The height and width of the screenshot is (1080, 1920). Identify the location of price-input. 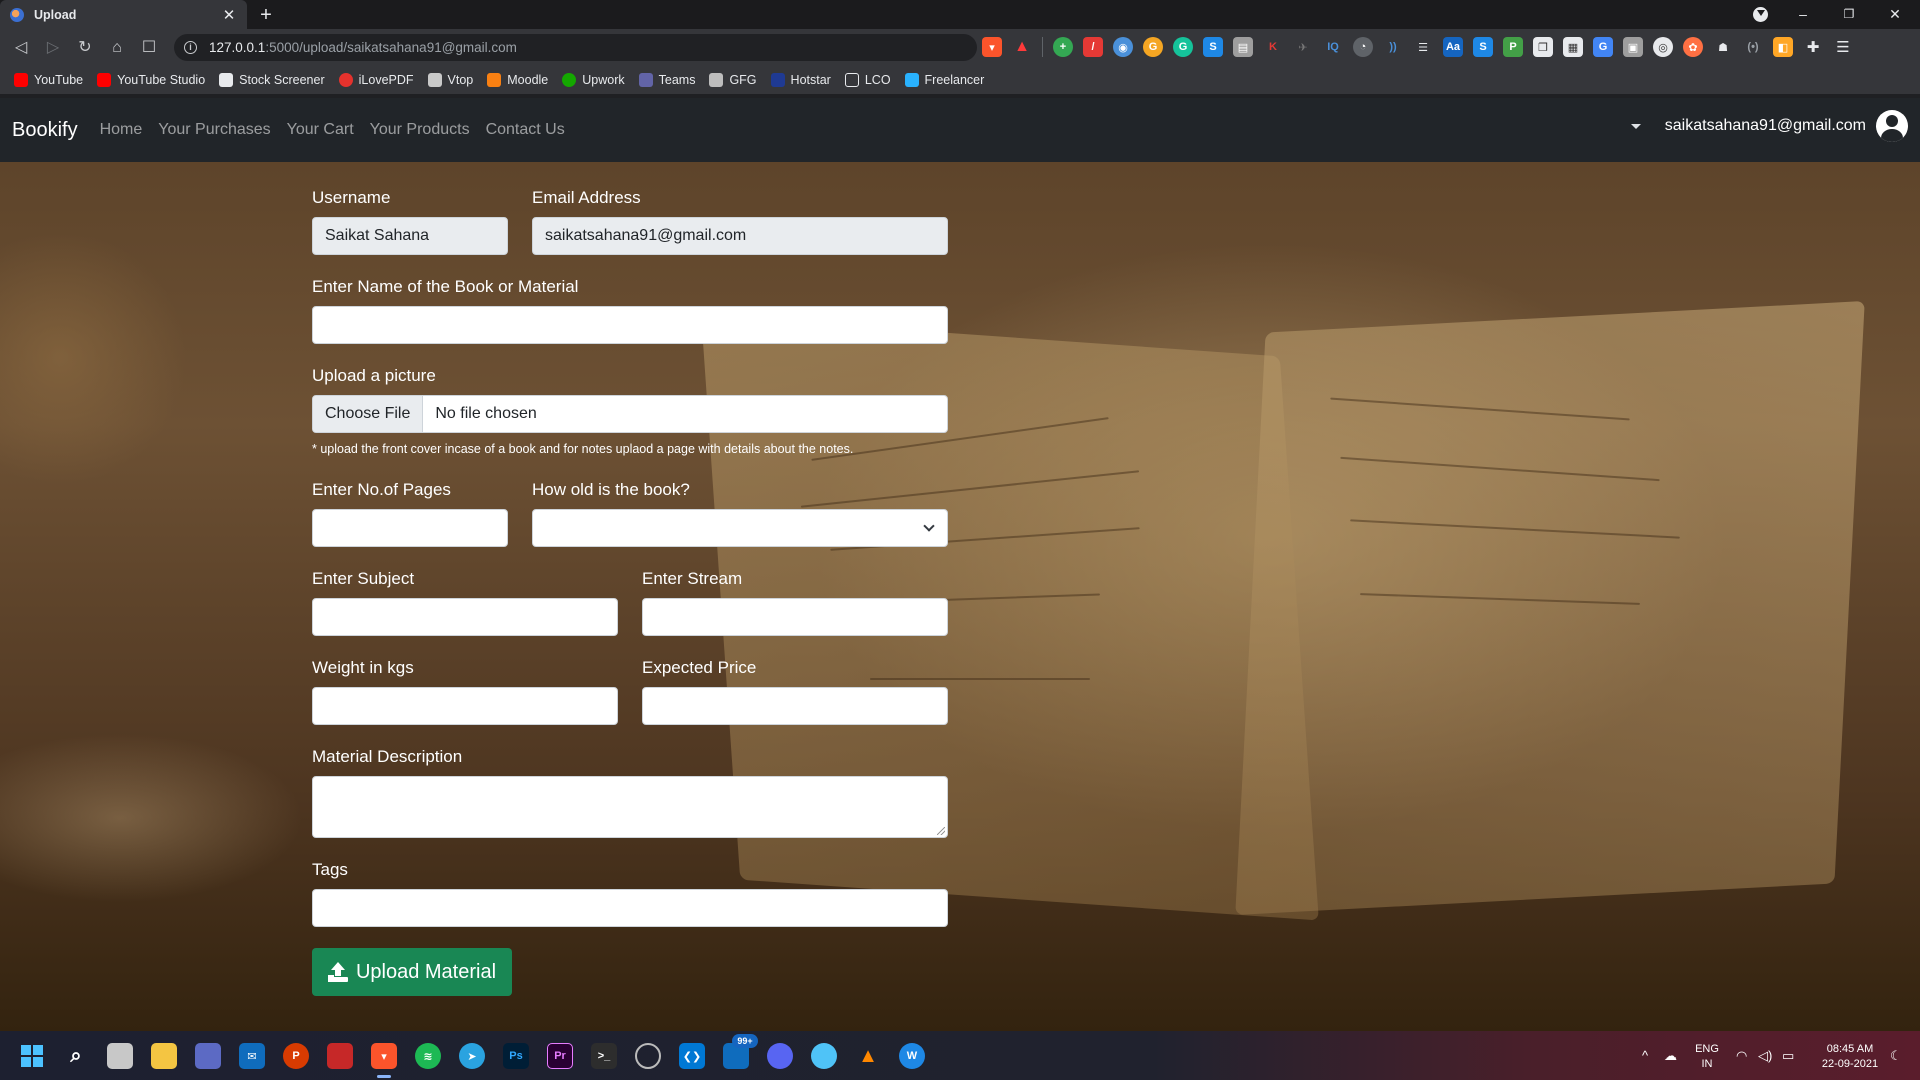
(795, 706).